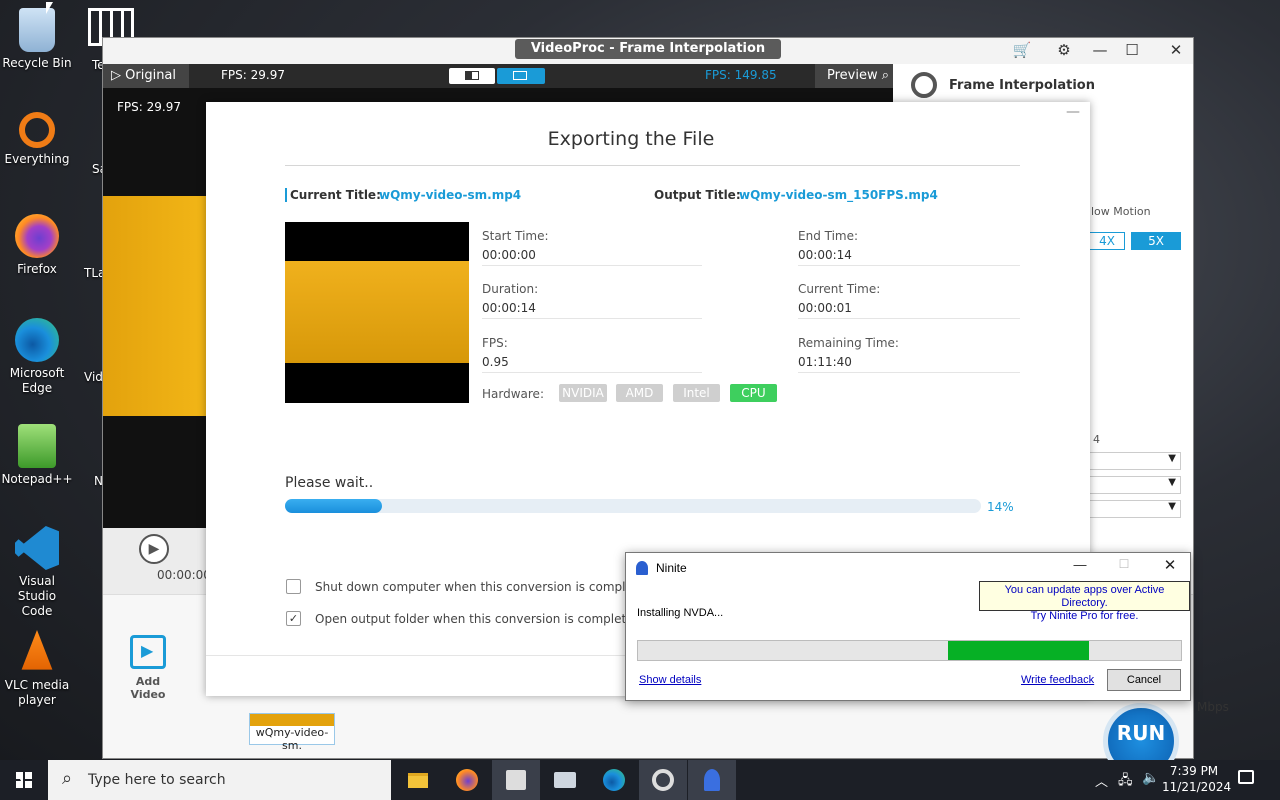 This screenshot has height=800, width=1280. What do you see at coordinates (1246, 777) in the screenshot?
I see `notifications-icon` at bounding box center [1246, 777].